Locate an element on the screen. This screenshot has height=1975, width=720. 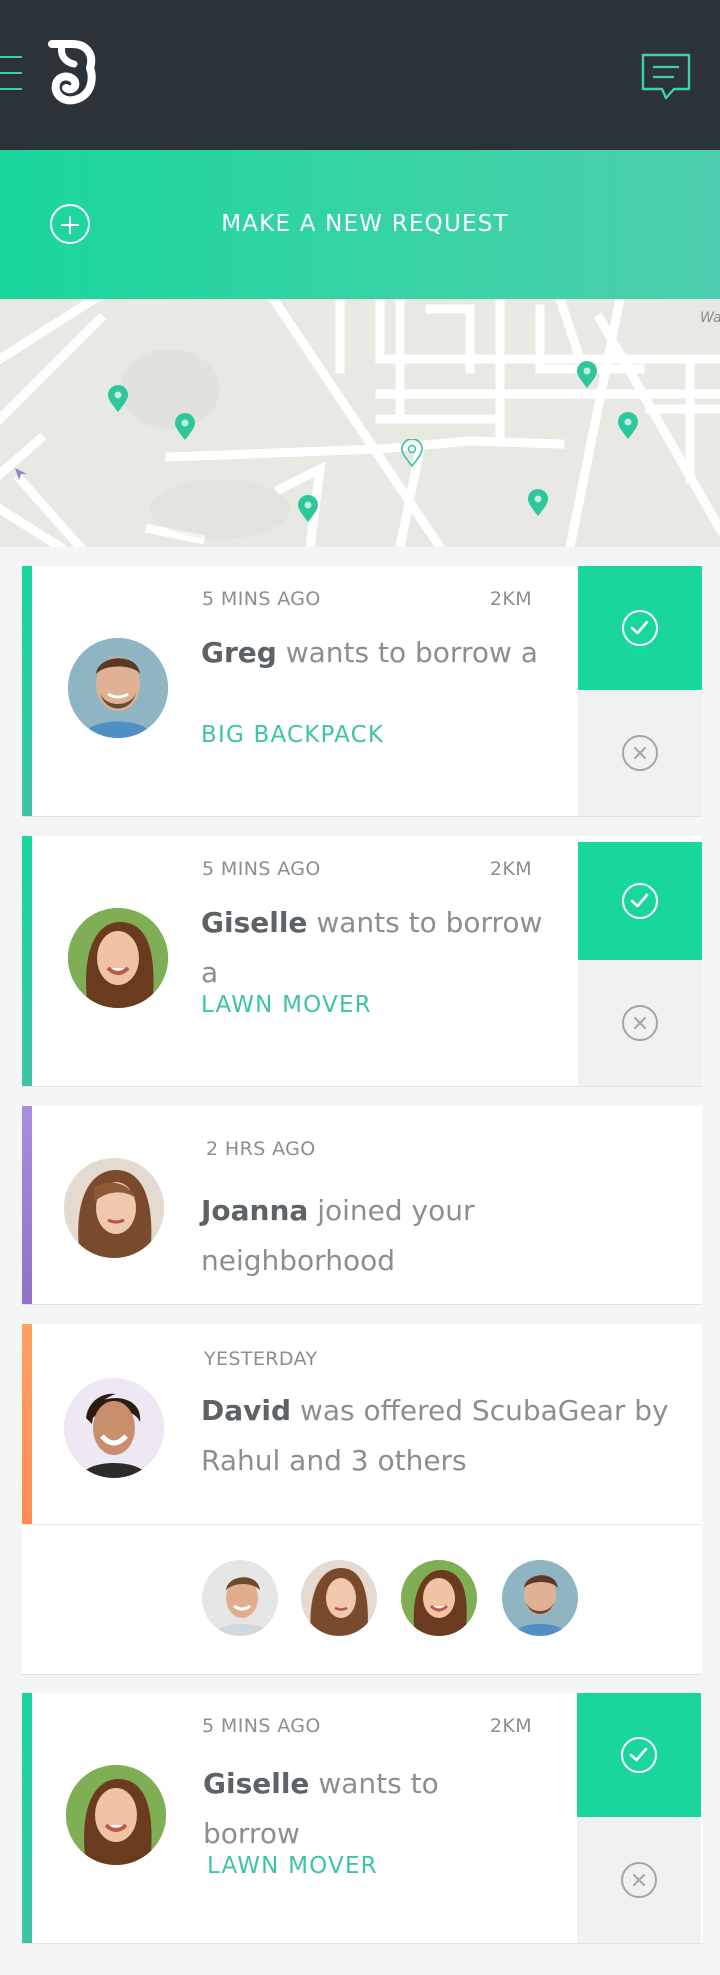
new-request-label: MAKE A NEW REQUEST is located at coordinates (365, 224).